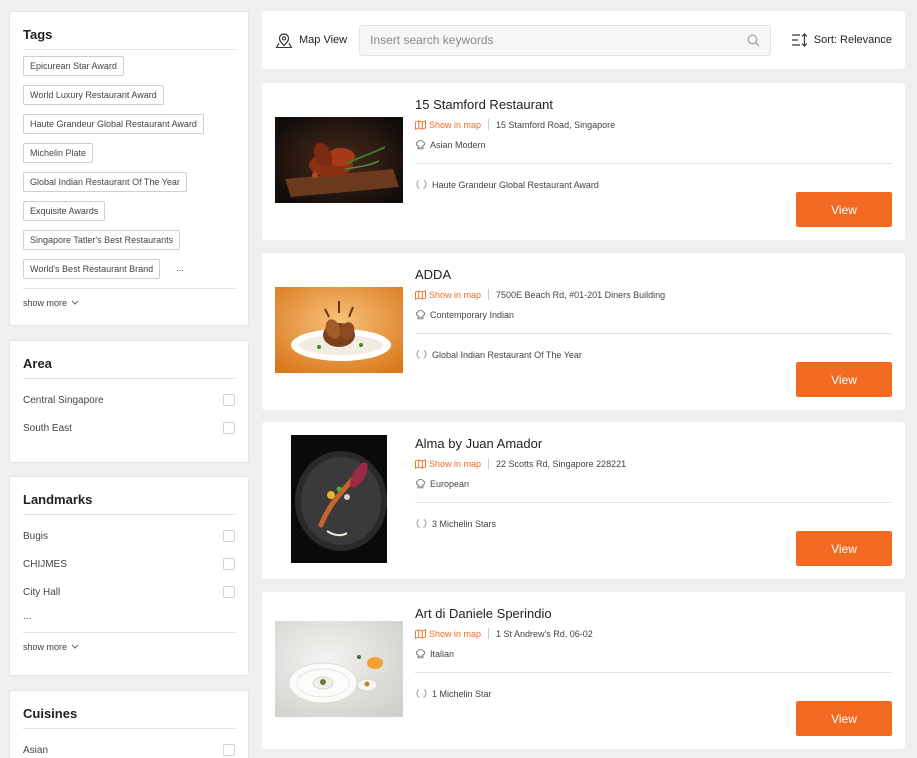 This screenshot has height=758, width=917. I want to click on cuisine-label: Asian Modern, so click(458, 144).